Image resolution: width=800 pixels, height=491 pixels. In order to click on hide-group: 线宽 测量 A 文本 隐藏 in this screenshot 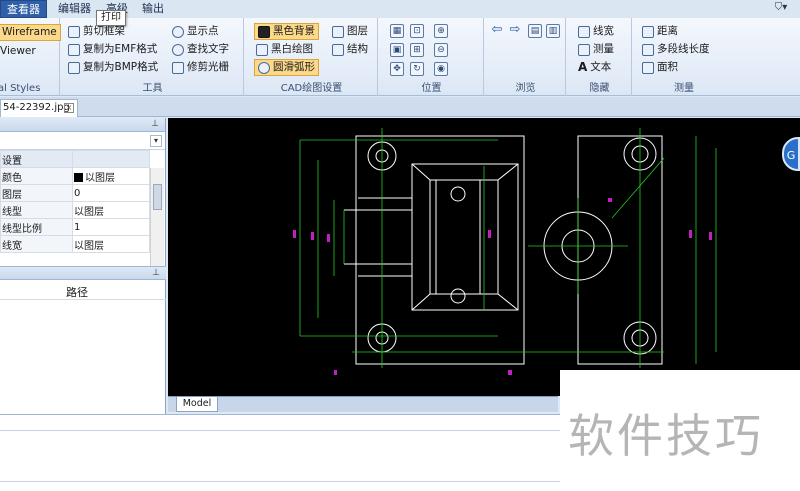, I will do `click(600, 57)`.